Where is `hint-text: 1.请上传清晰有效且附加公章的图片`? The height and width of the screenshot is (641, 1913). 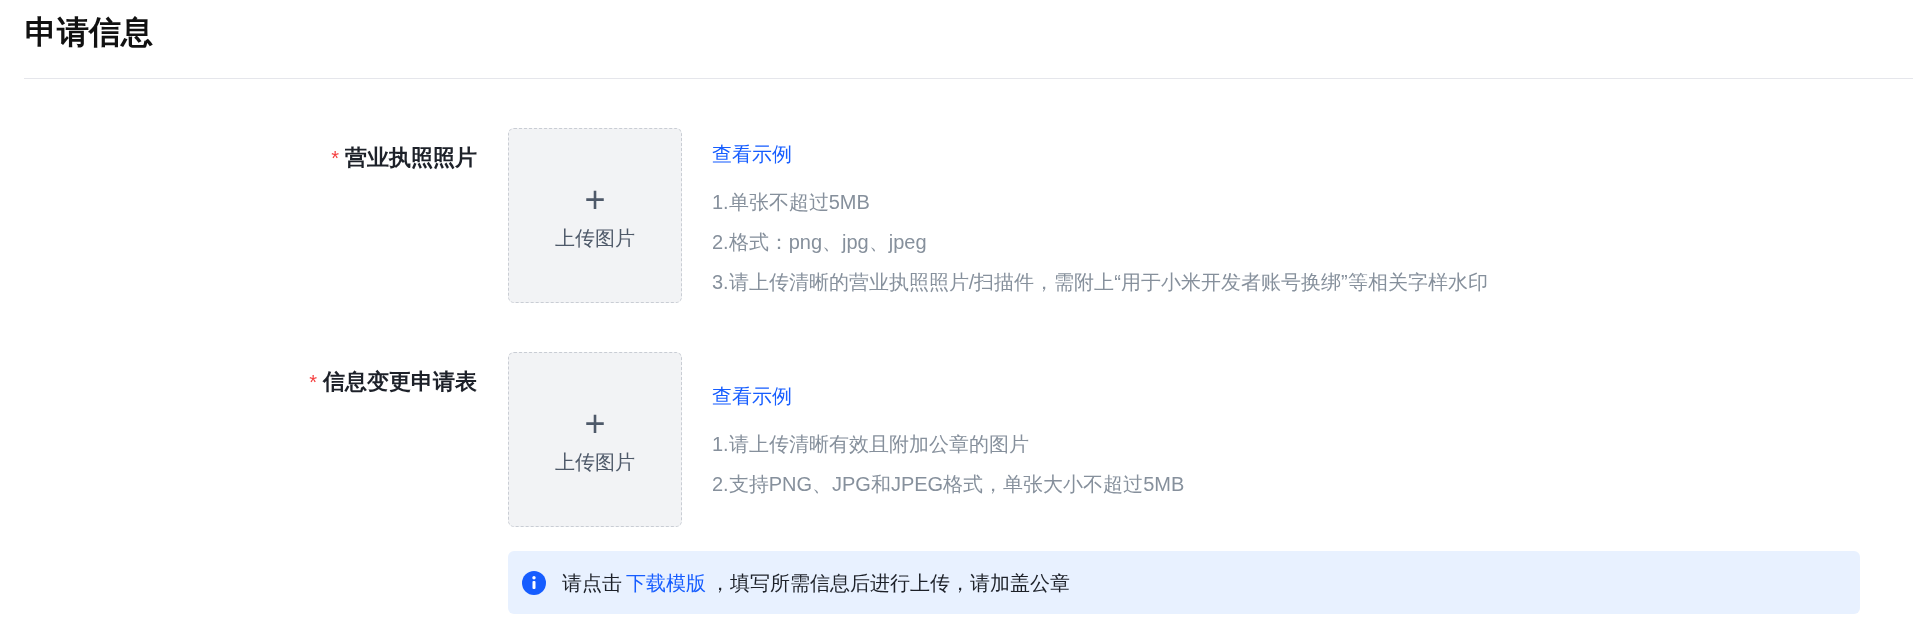
hint-text: 1.请上传清晰有效且附加公章的图片 is located at coordinates (870, 444).